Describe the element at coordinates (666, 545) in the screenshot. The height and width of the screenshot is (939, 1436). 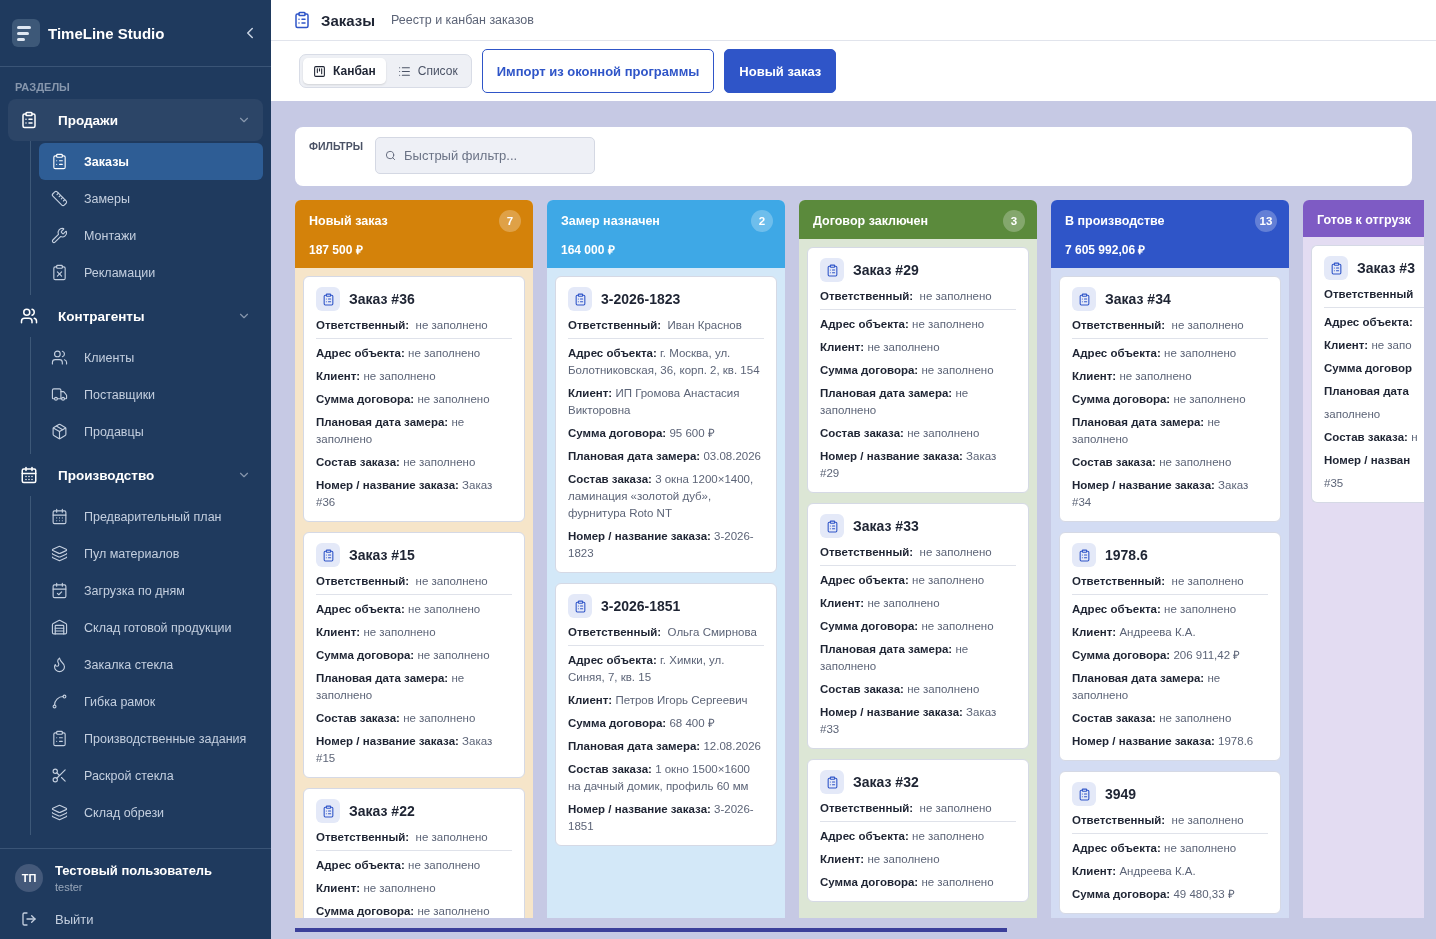
I see `card-field: Номер / название заказа: 3-2026-1823` at that location.